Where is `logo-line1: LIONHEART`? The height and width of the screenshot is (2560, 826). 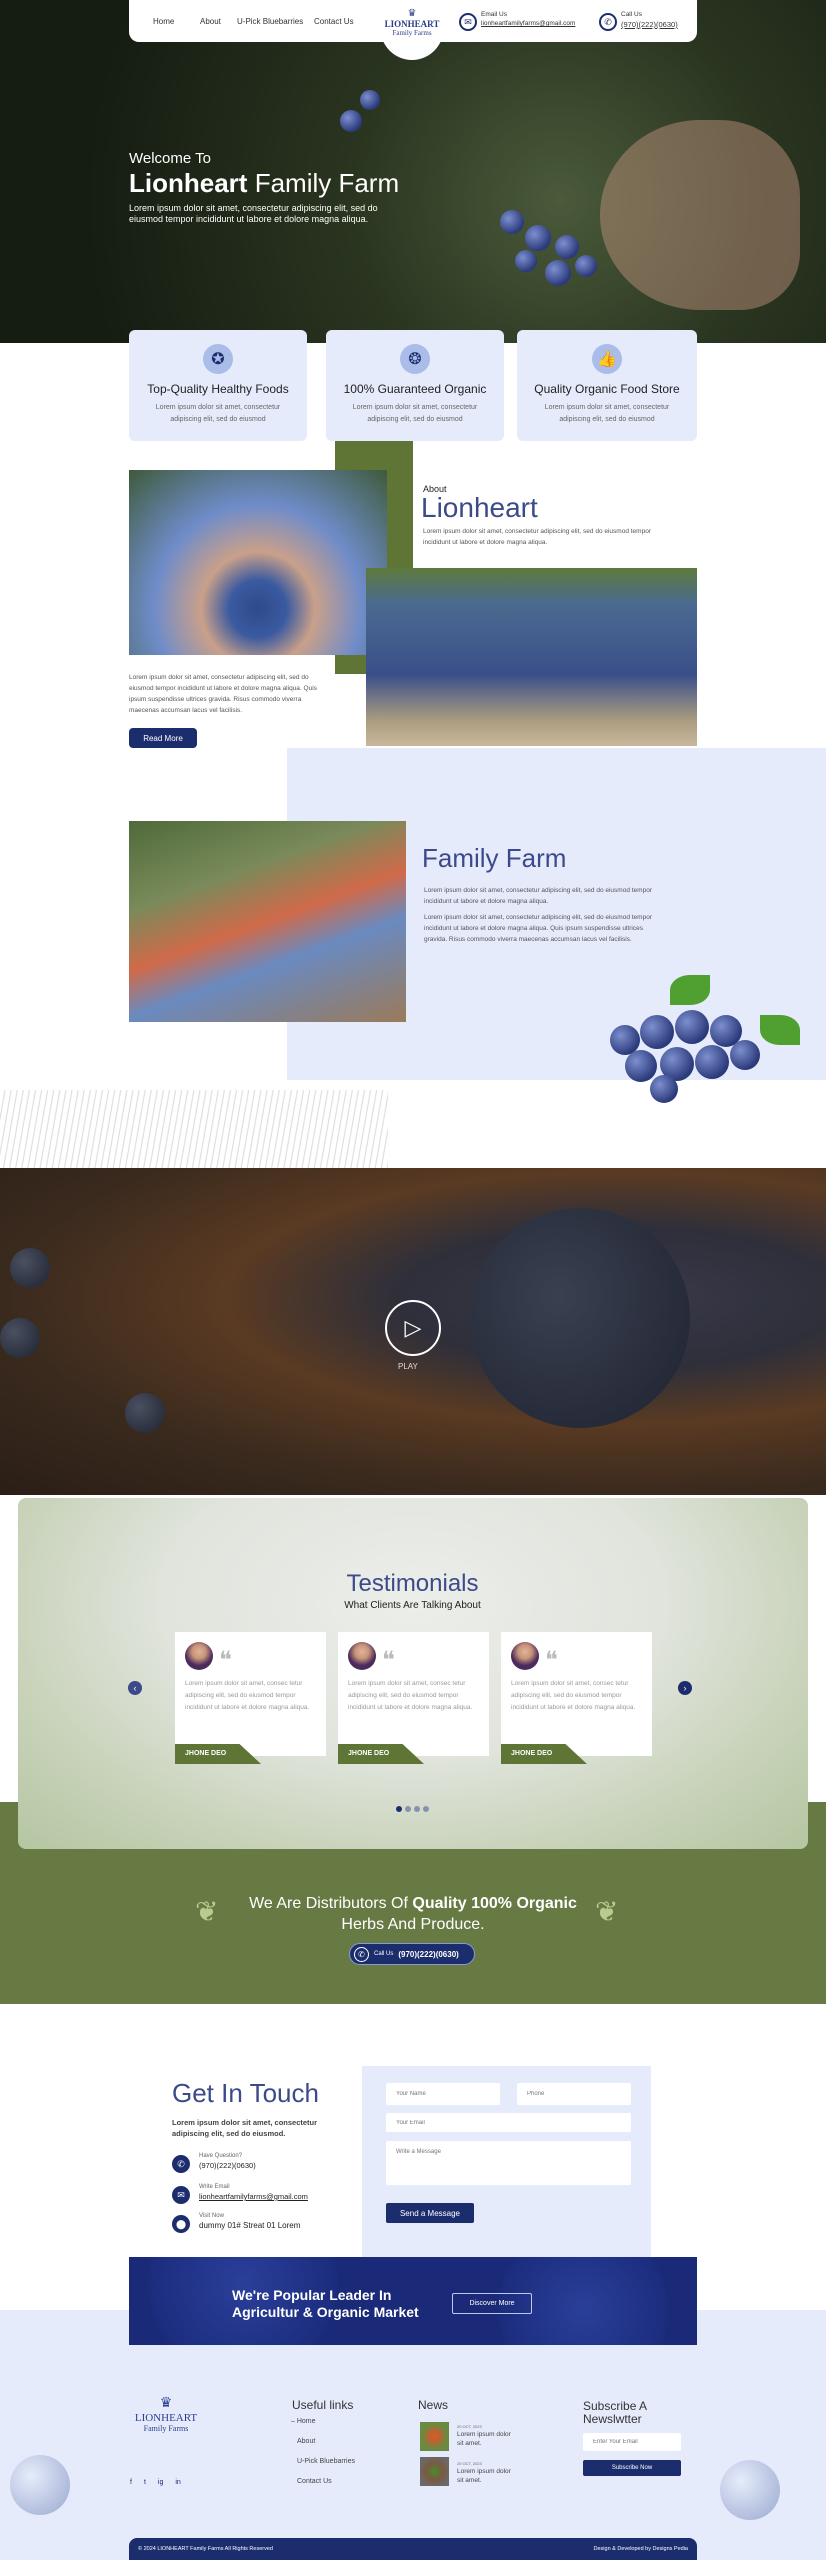 logo-line1: LIONHEART is located at coordinates (412, 24).